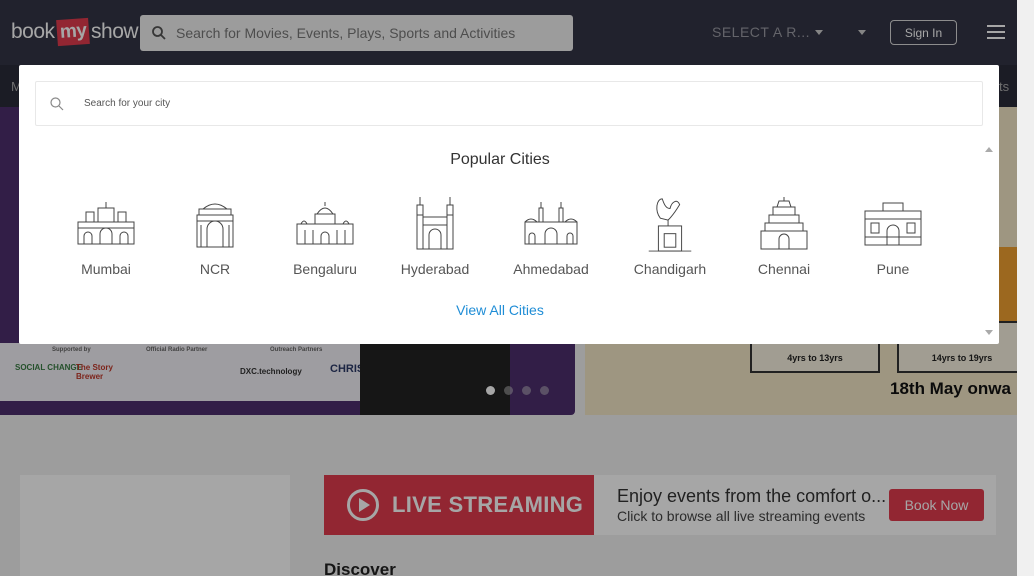 Image resolution: width=1034 pixels, height=576 pixels. I want to click on city-item-chandigarh: Chandigarh, so click(670, 236).